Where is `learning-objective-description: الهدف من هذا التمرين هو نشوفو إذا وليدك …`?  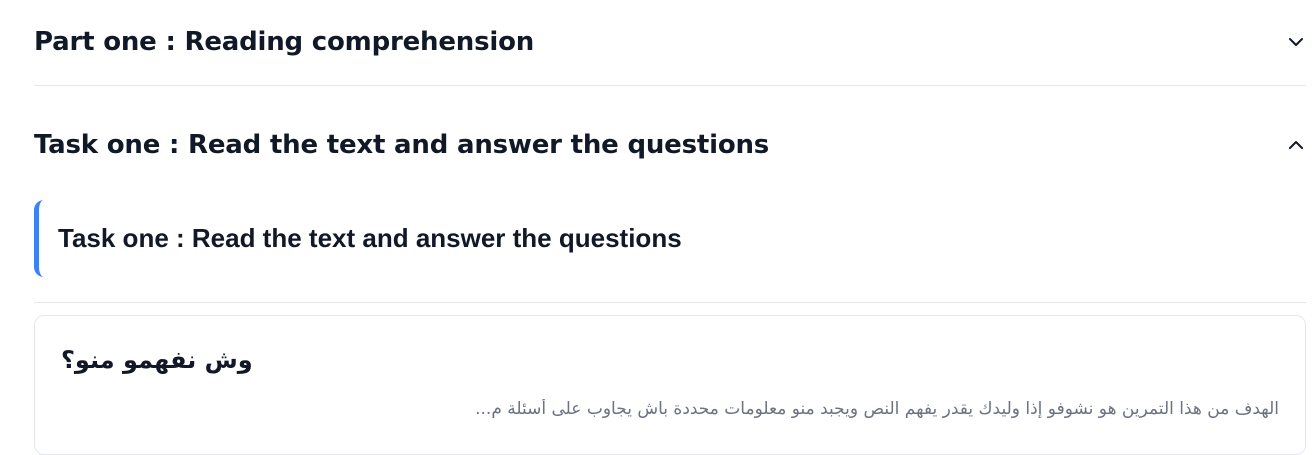
learning-objective-description: الهدف من هذا التمرين هو نشوفو إذا وليدك … is located at coordinates (877, 409).